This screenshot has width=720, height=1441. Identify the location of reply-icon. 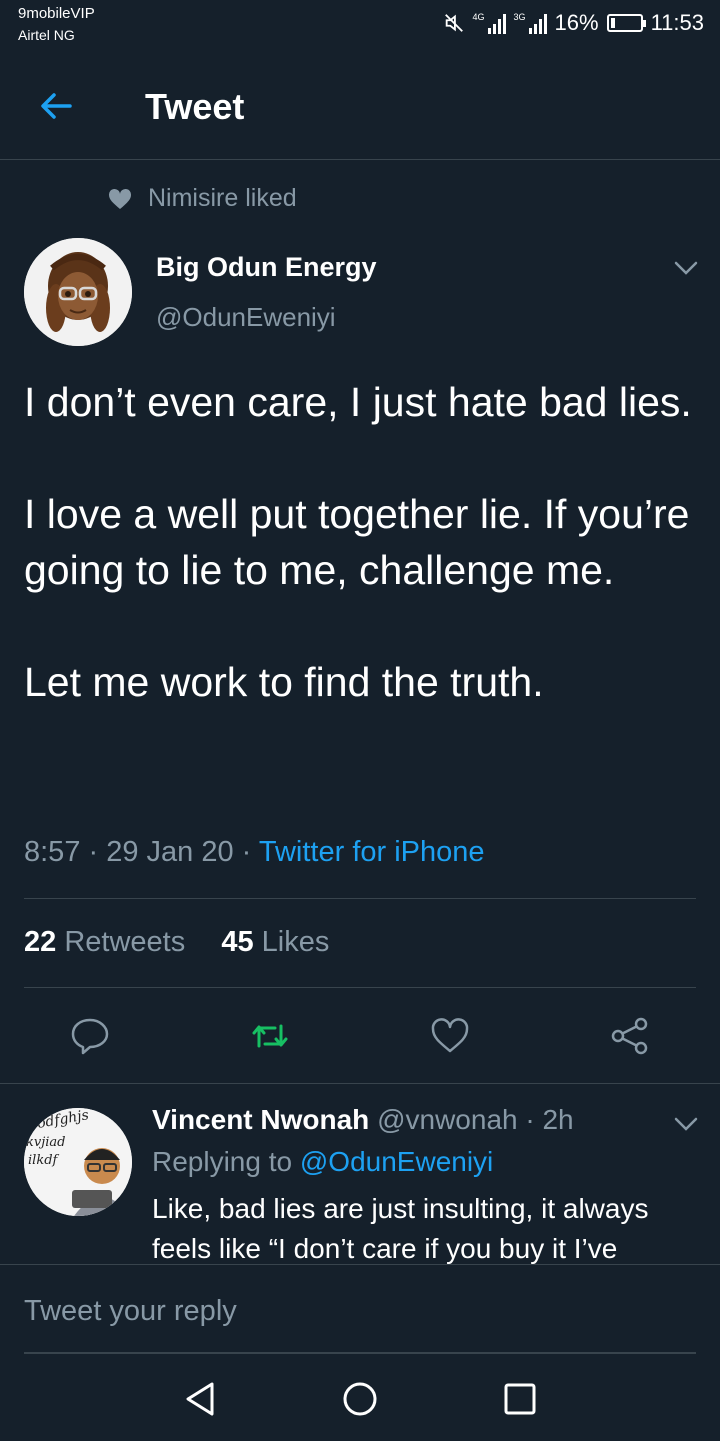
(90, 1036).